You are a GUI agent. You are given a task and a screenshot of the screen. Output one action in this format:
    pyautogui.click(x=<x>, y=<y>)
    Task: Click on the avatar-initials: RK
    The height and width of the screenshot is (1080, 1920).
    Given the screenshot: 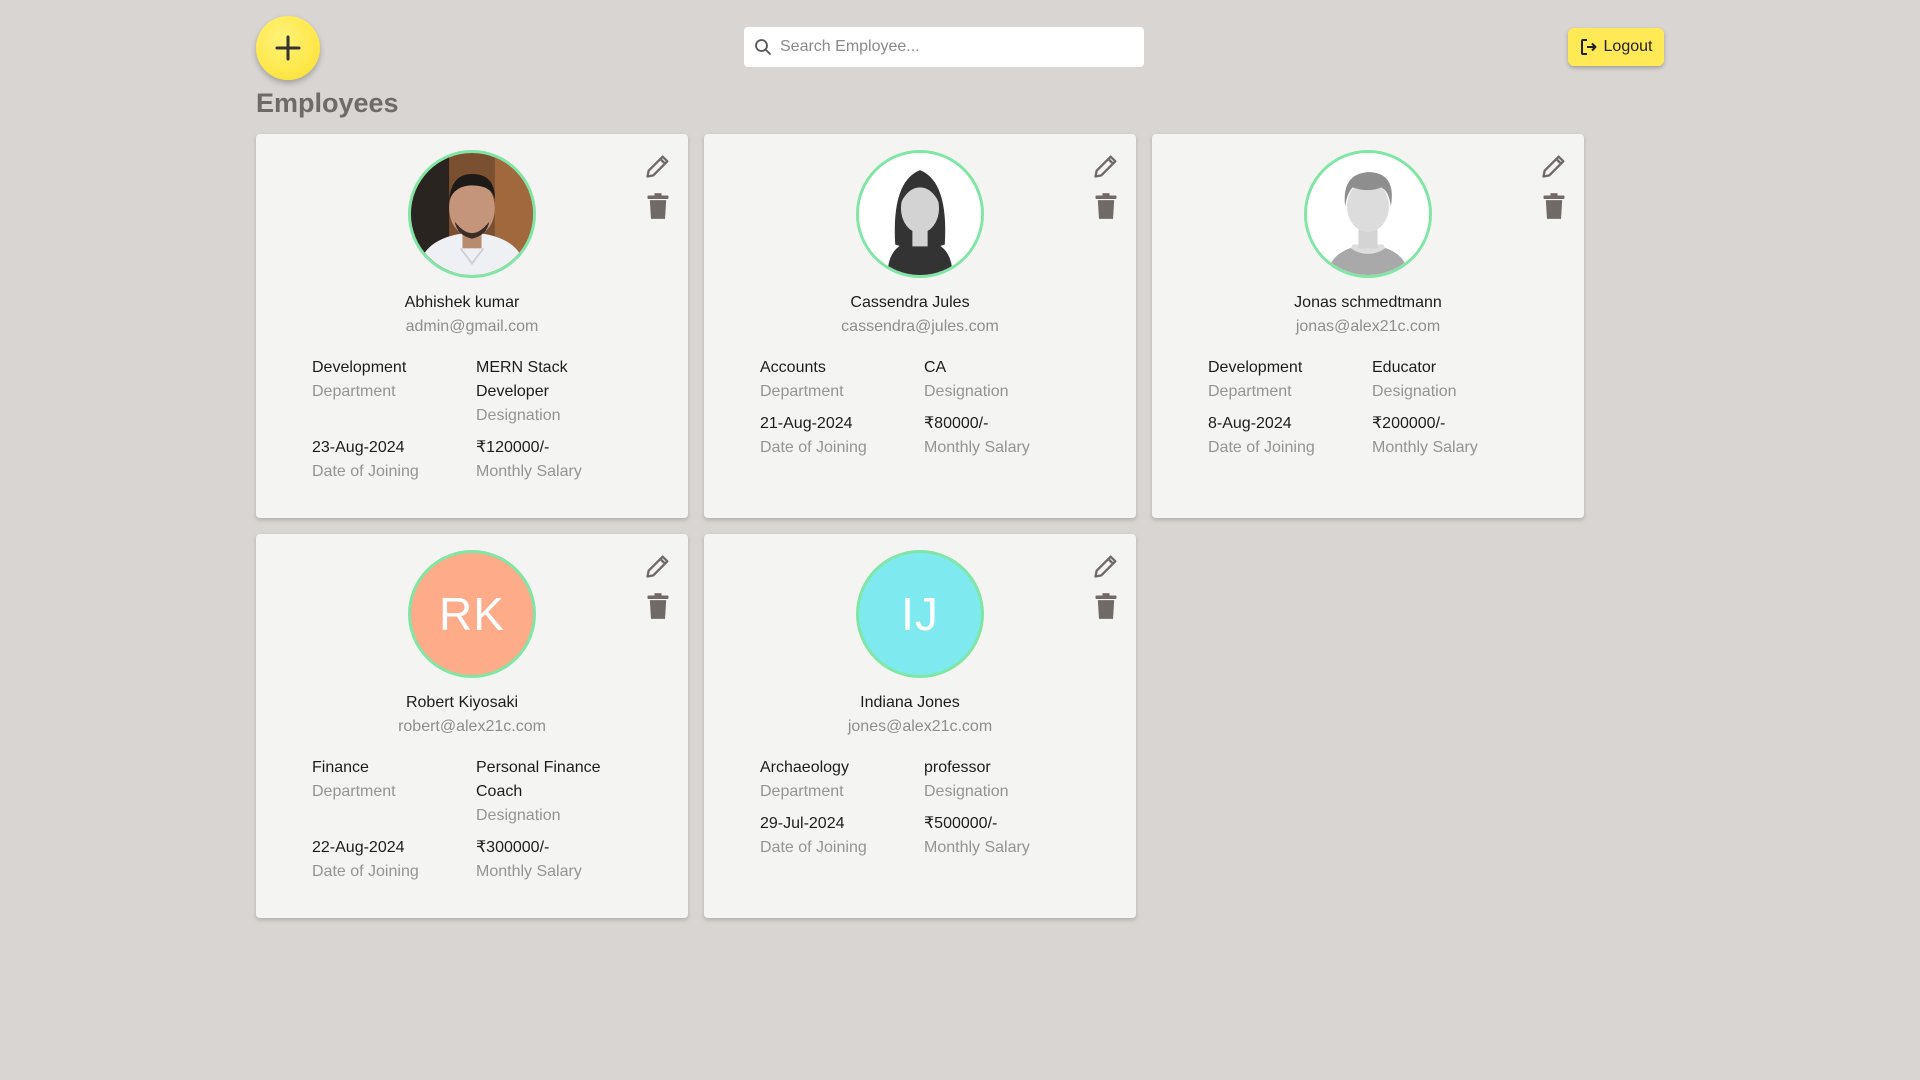 What is the action you would take?
    pyautogui.click(x=472, y=614)
    